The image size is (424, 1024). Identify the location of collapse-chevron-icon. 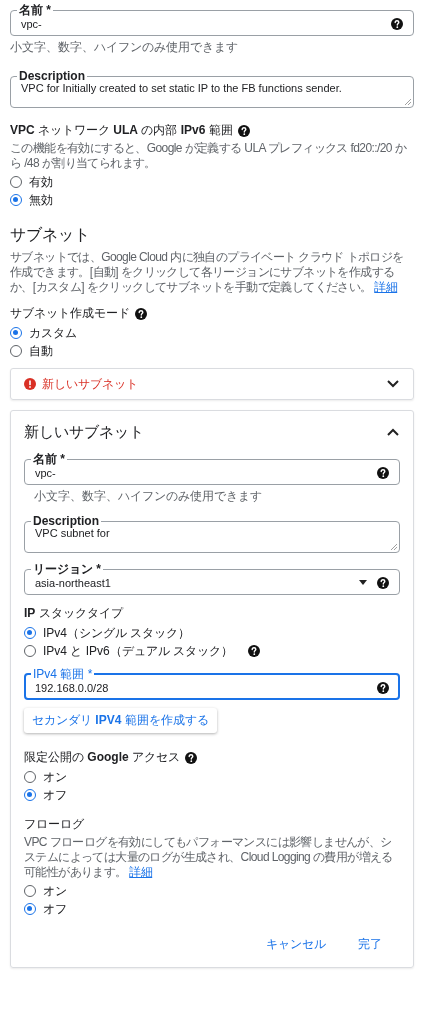
(393, 432).